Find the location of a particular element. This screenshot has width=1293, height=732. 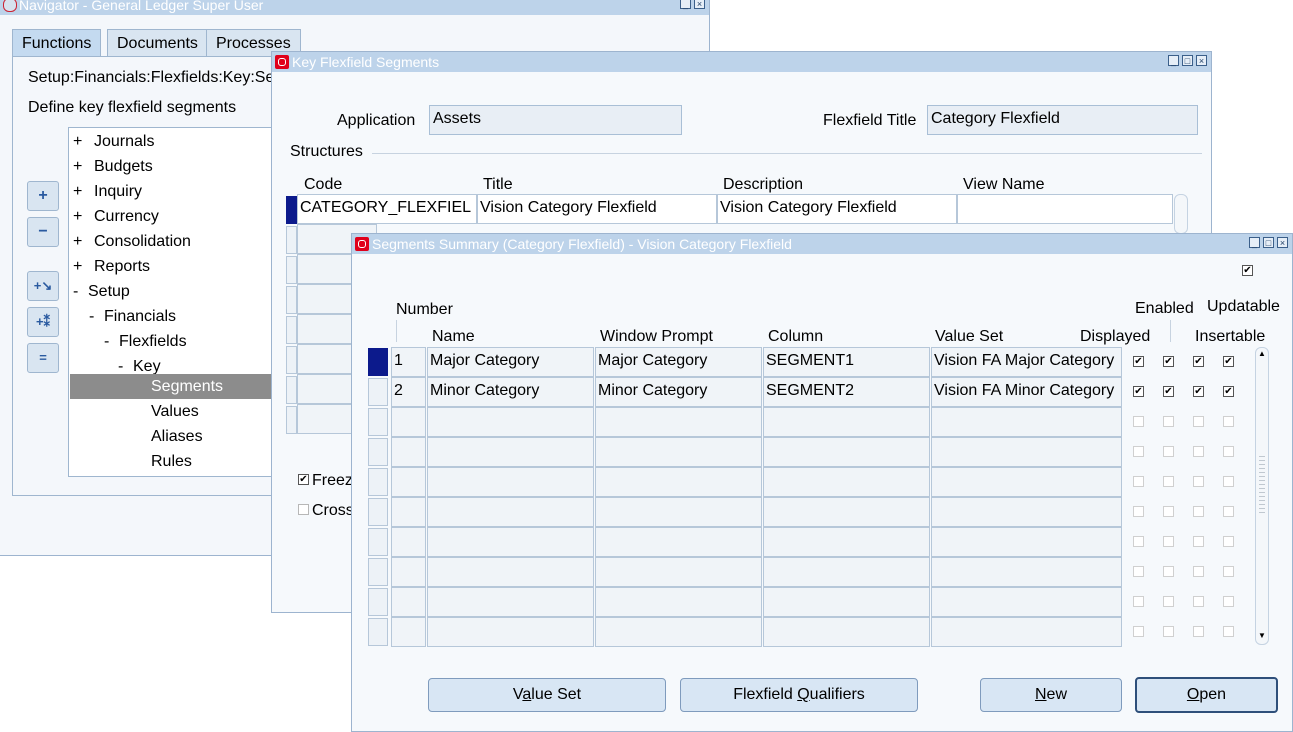

structure-view-name-cell is located at coordinates (1065, 209).